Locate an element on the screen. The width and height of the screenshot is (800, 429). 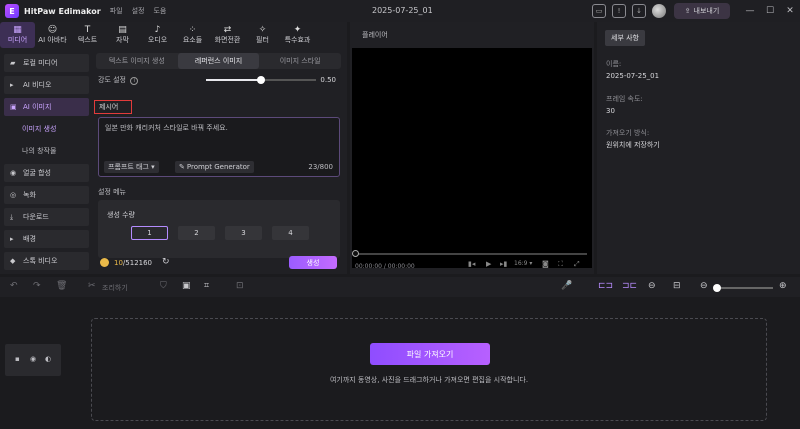
nav-stock-video: ◆ 스톡 비디오 is located at coordinates (46, 261).